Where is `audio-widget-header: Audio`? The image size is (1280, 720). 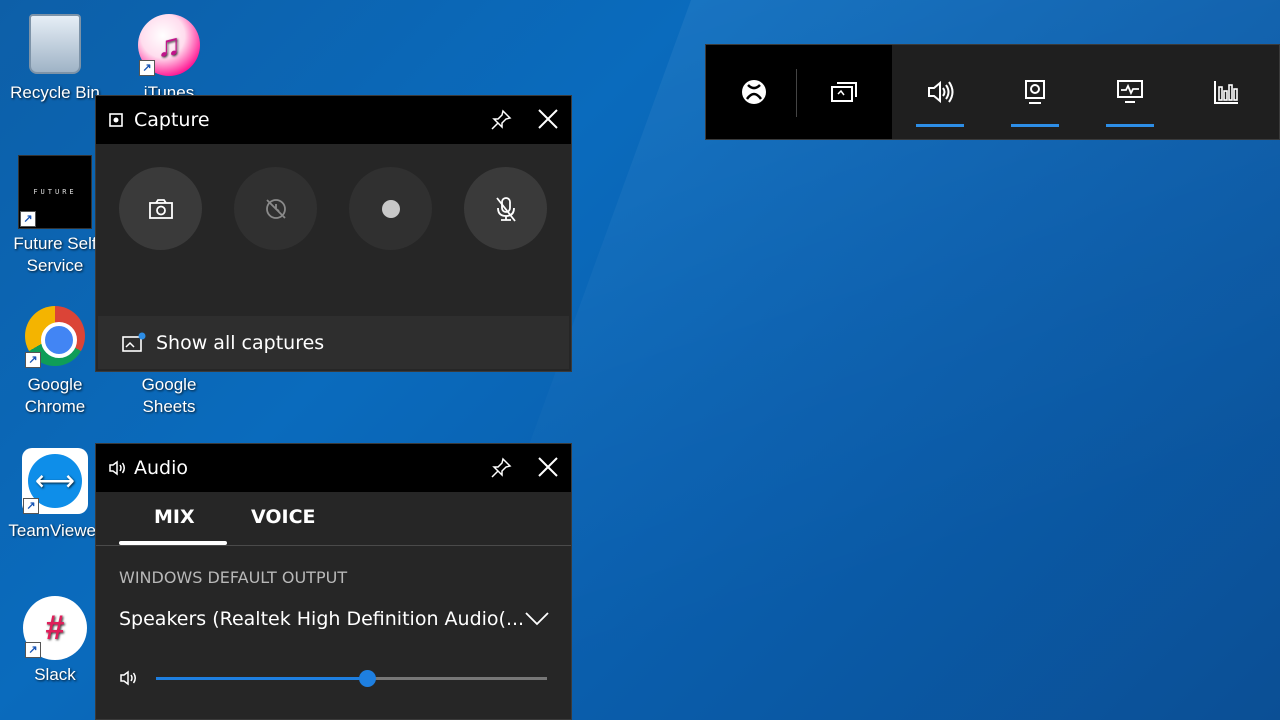 audio-widget-header: Audio is located at coordinates (333, 468).